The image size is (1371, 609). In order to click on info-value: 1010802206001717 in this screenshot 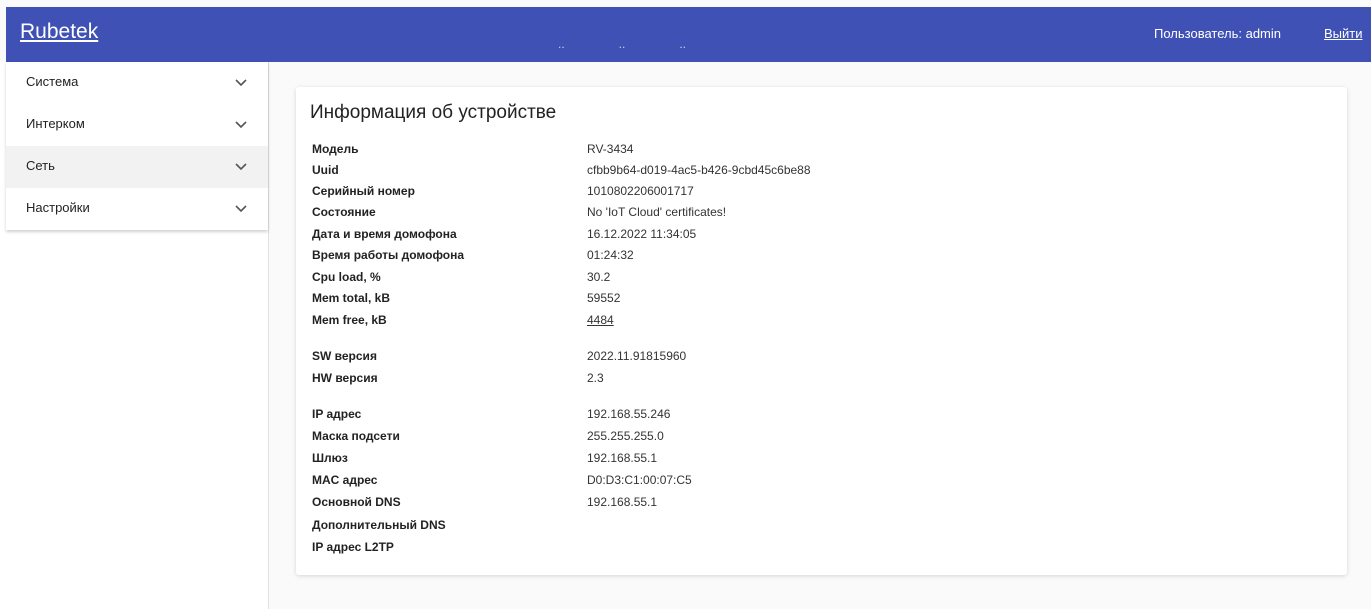, I will do `click(640, 191)`.